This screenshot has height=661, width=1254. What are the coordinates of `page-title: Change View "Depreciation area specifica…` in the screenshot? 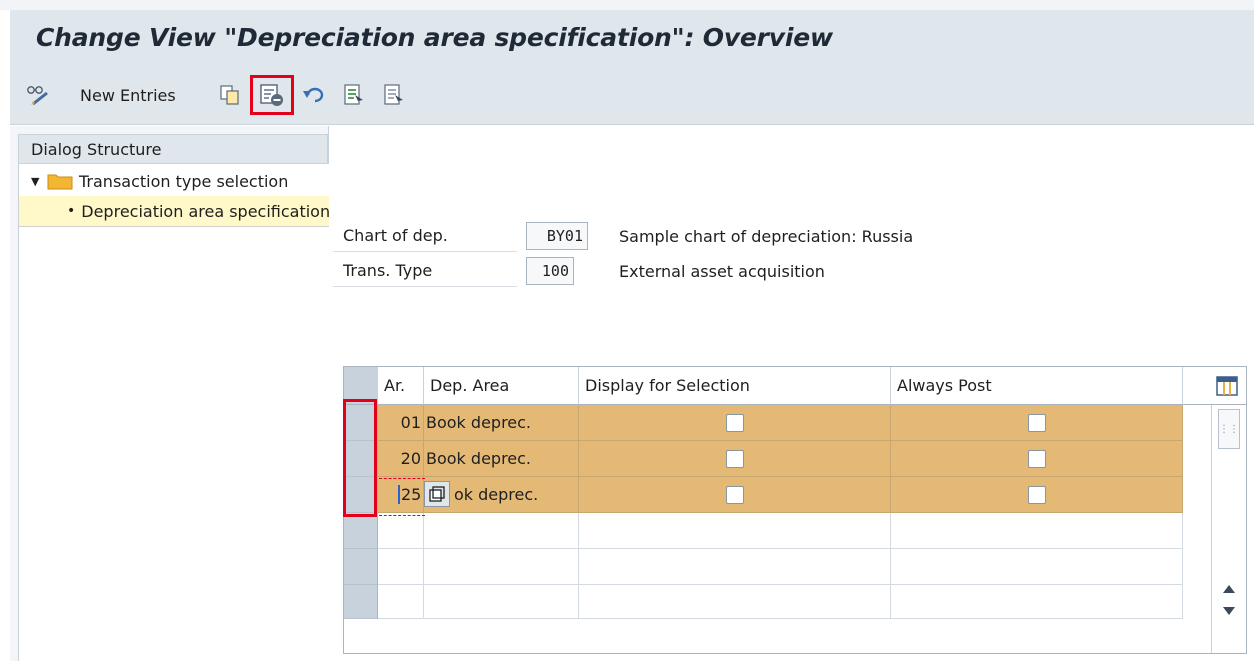 It's located at (434, 37).